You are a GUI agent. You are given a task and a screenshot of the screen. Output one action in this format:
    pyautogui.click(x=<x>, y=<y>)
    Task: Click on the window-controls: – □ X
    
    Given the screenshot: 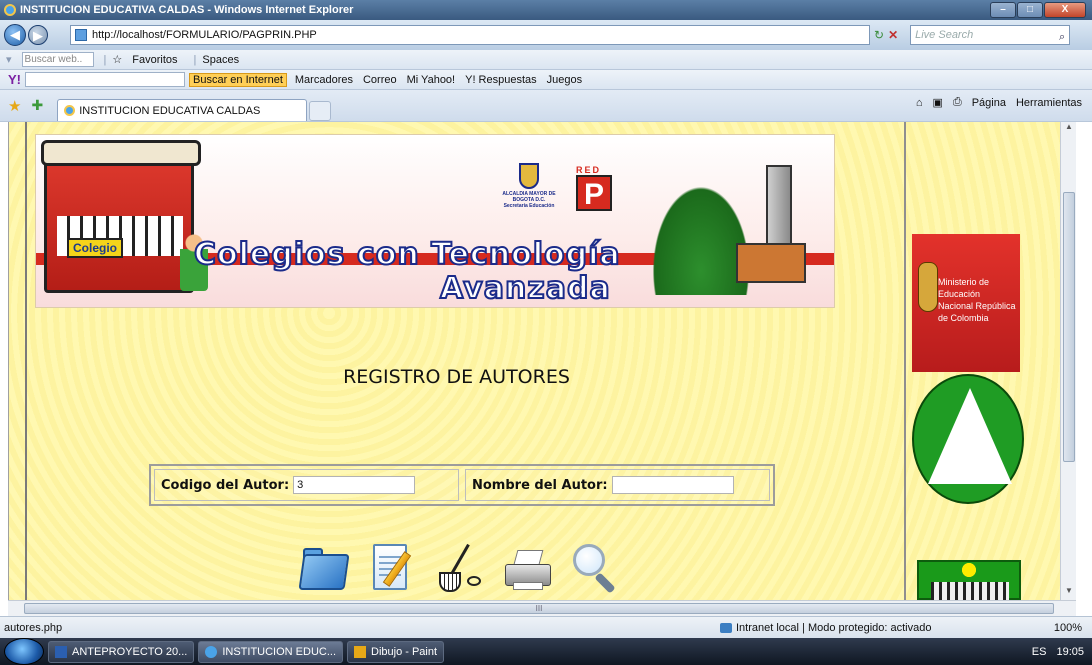 What is the action you would take?
    pyautogui.click(x=1038, y=10)
    